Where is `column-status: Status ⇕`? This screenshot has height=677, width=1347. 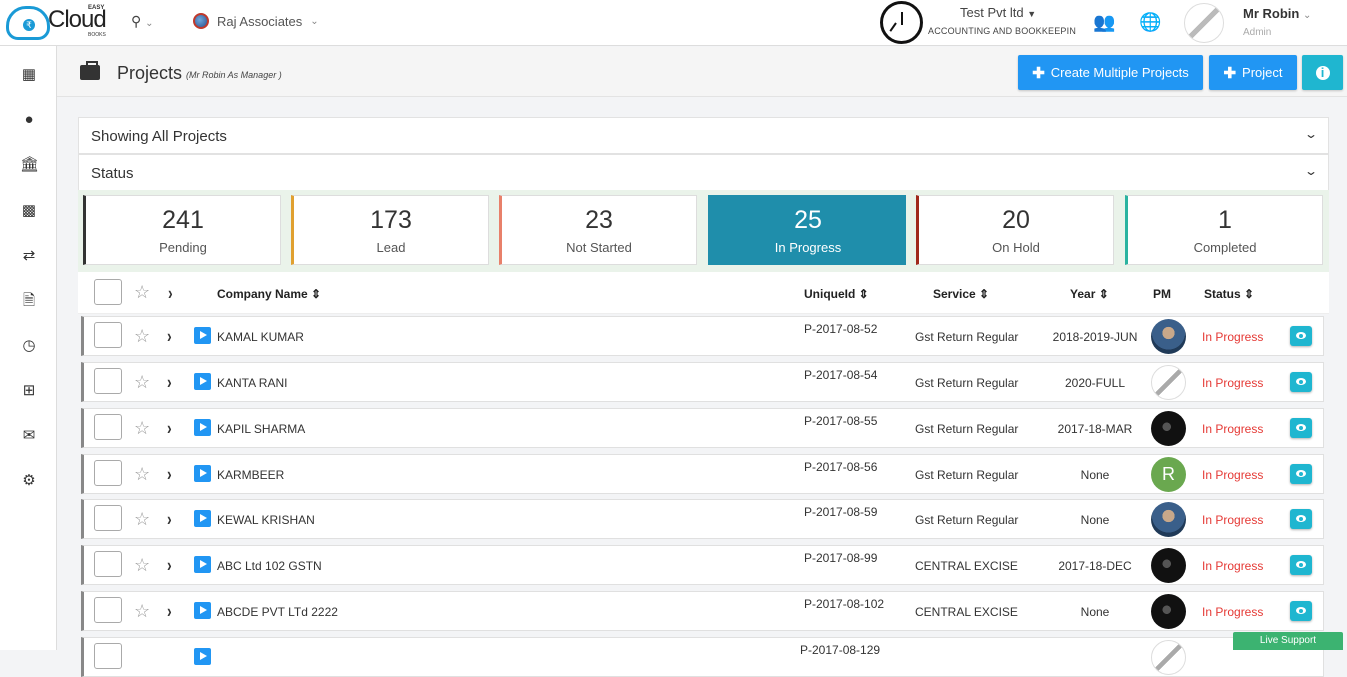
column-status: Status ⇕ is located at coordinates (1229, 294).